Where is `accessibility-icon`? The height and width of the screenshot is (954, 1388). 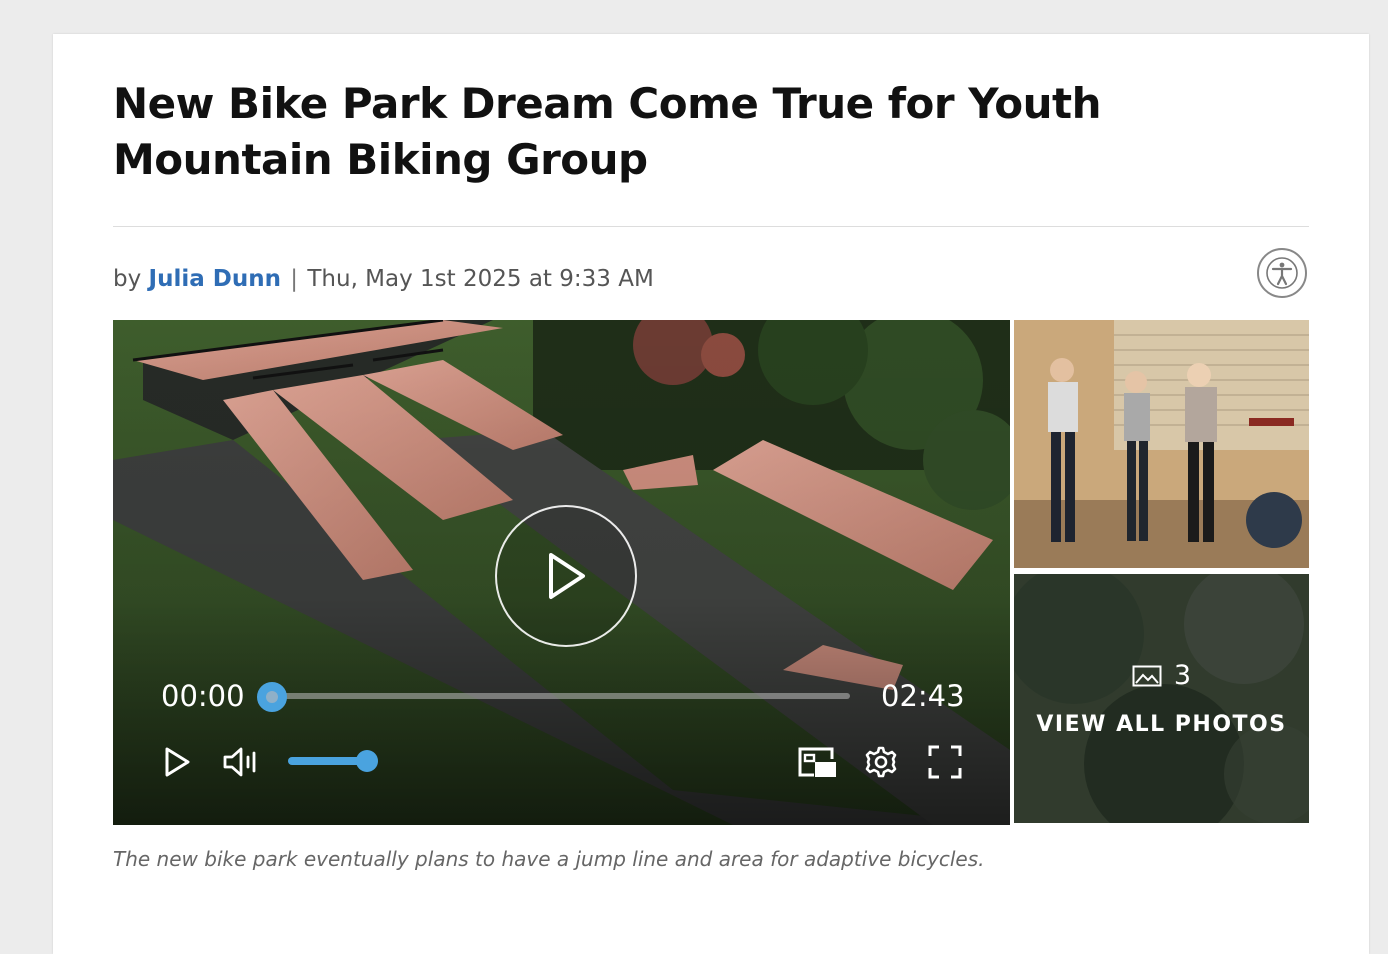 accessibility-icon is located at coordinates (1282, 273).